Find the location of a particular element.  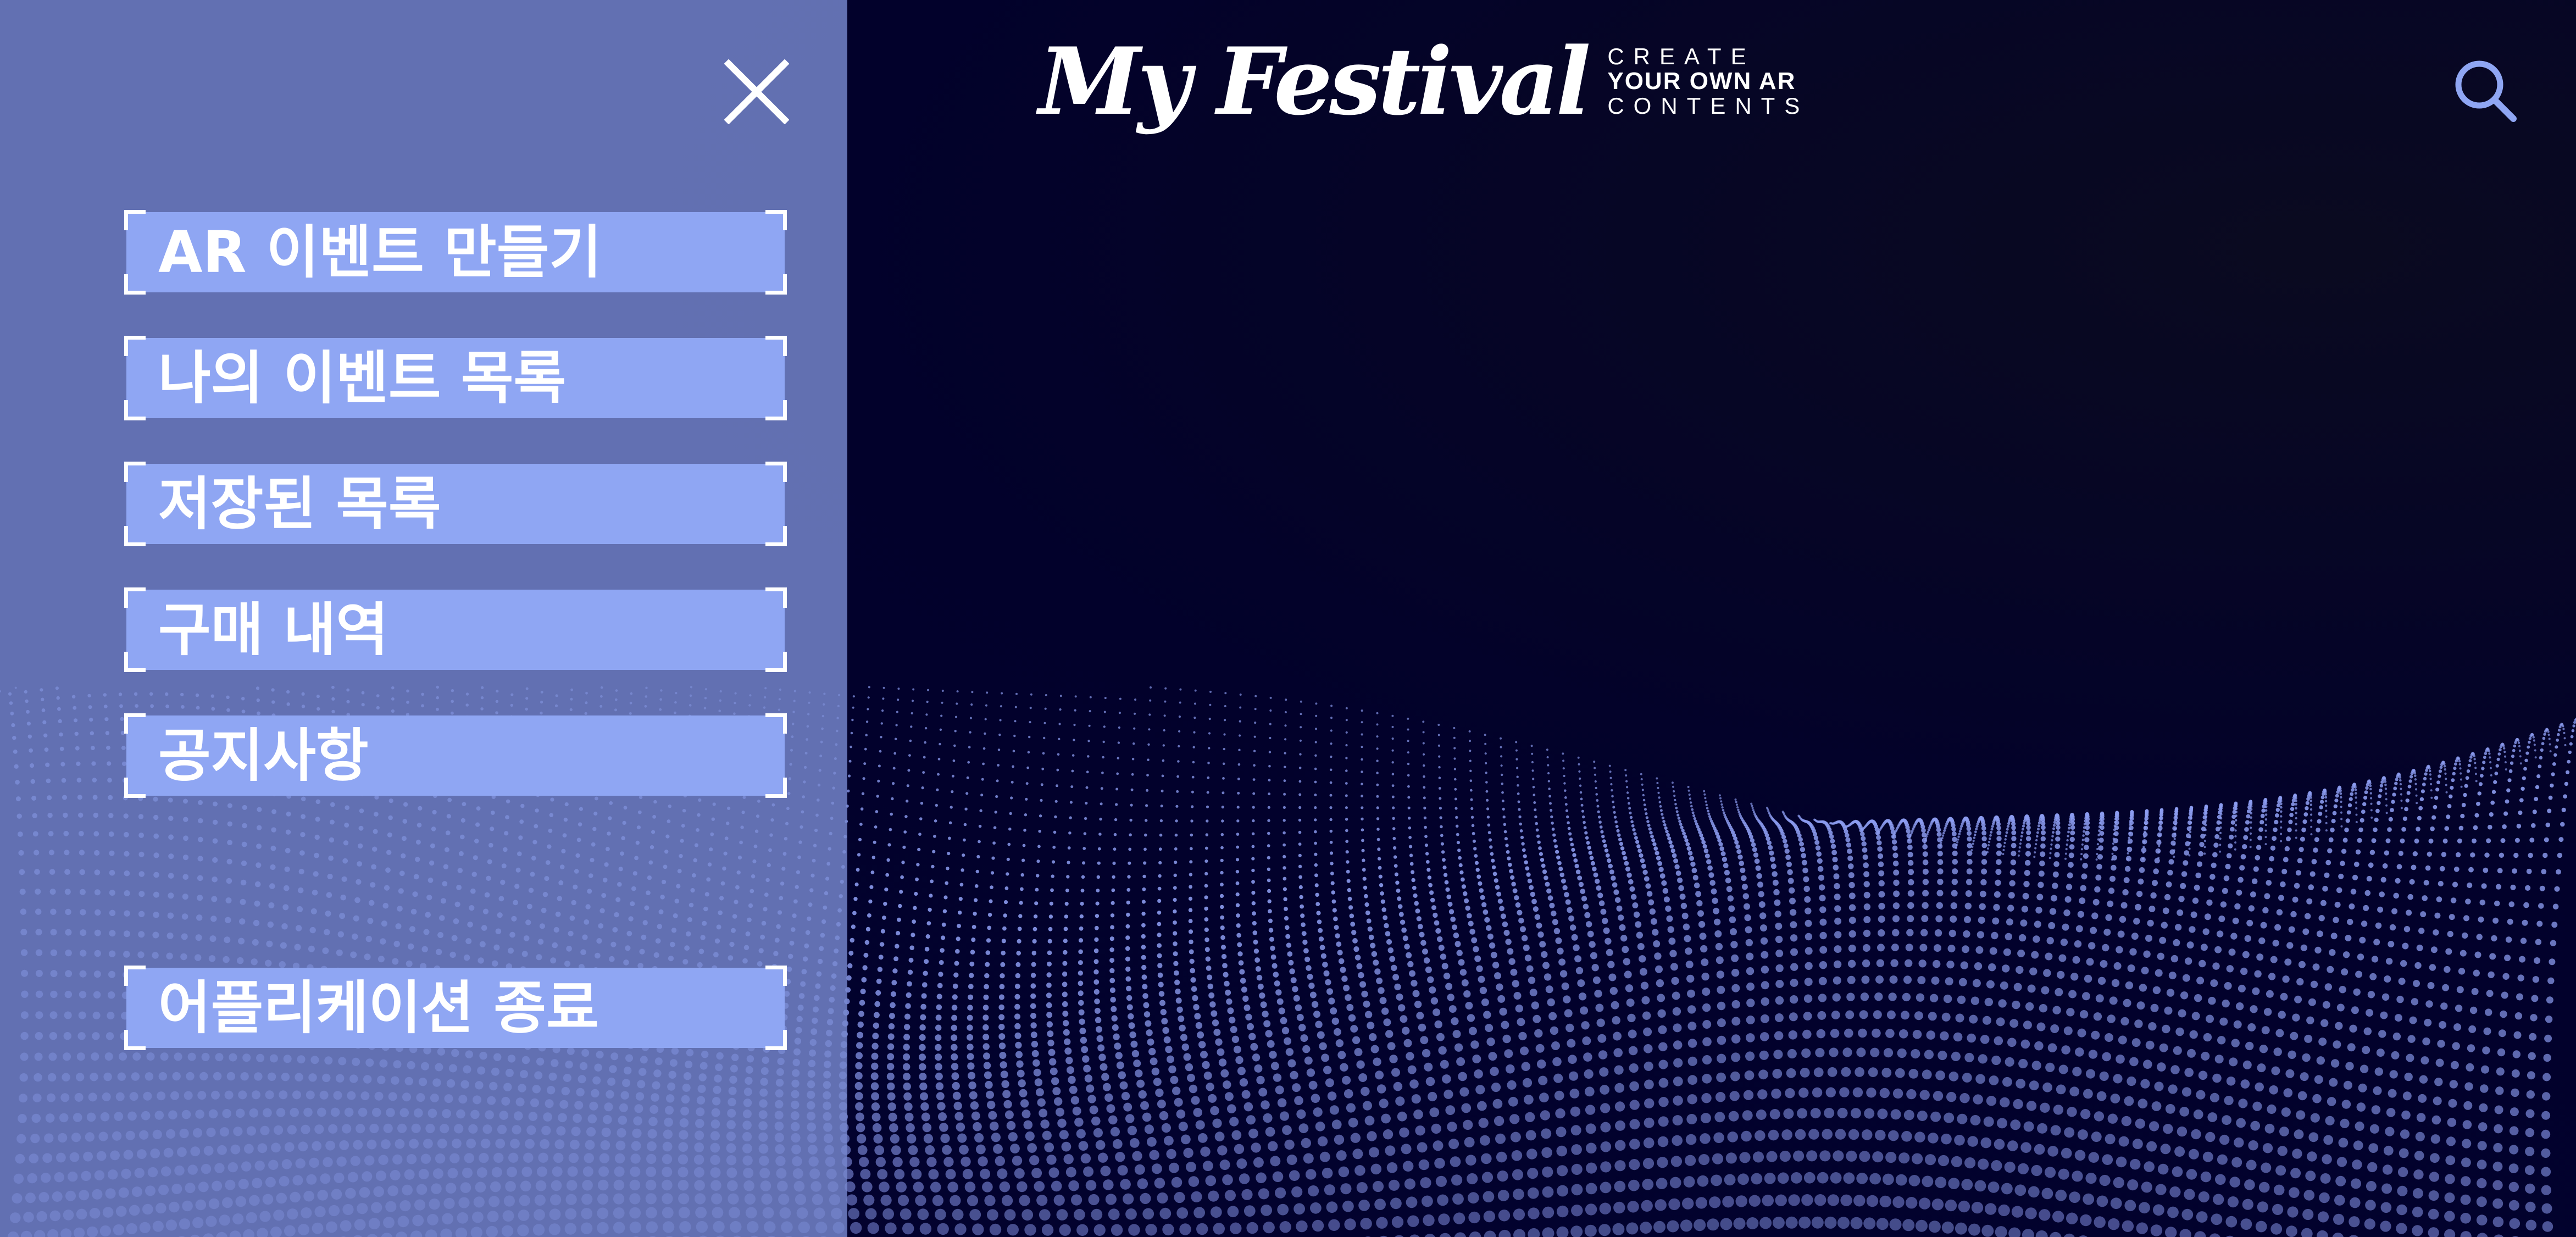

search-button is located at coordinates (2485, 90).